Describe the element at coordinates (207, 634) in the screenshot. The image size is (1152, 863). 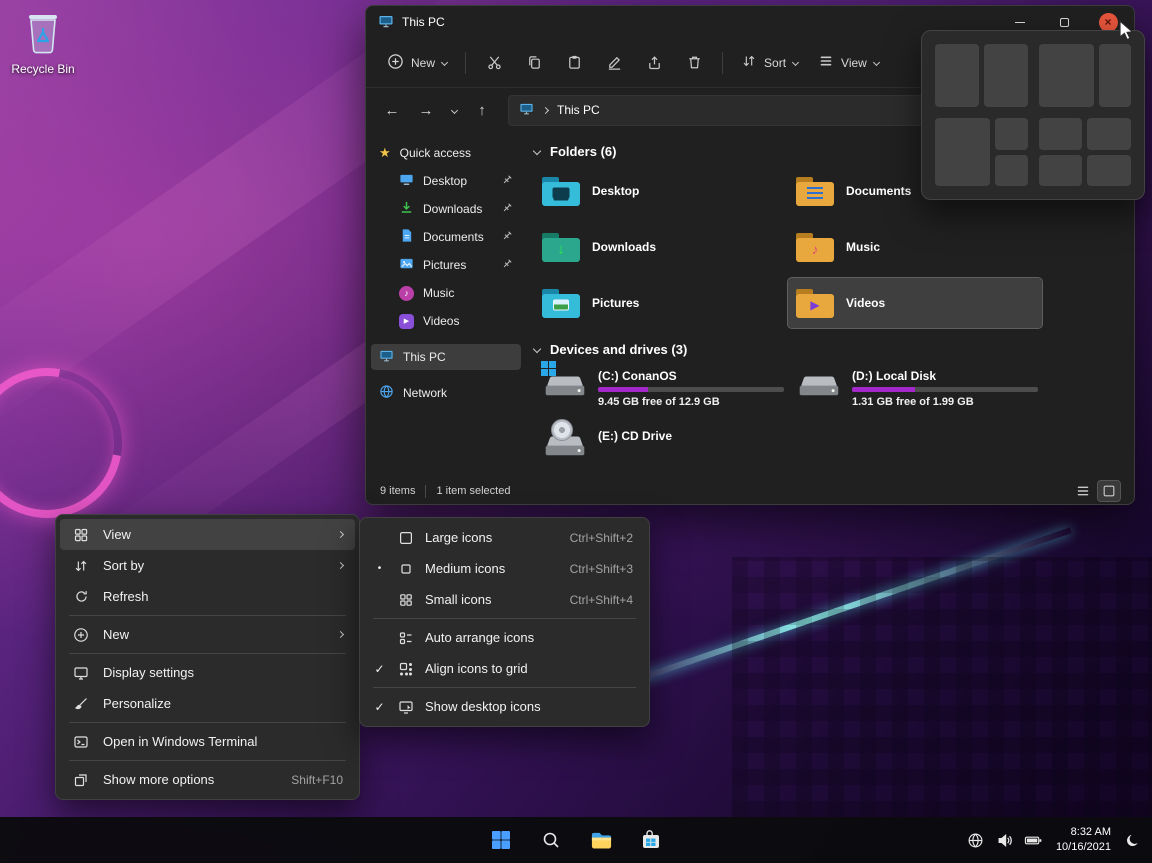
I see `context-menu-new: New` at that location.